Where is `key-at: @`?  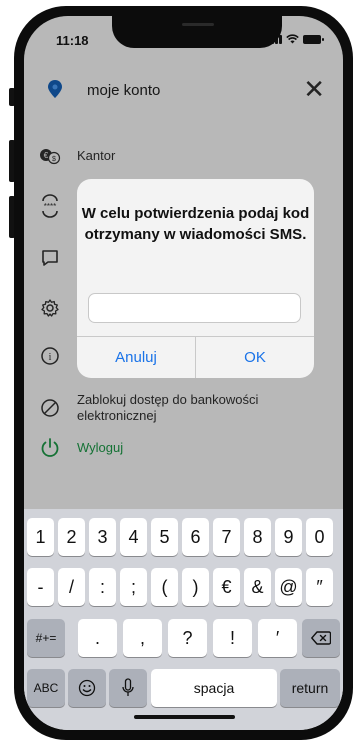 key-at: @ is located at coordinates (288, 587).